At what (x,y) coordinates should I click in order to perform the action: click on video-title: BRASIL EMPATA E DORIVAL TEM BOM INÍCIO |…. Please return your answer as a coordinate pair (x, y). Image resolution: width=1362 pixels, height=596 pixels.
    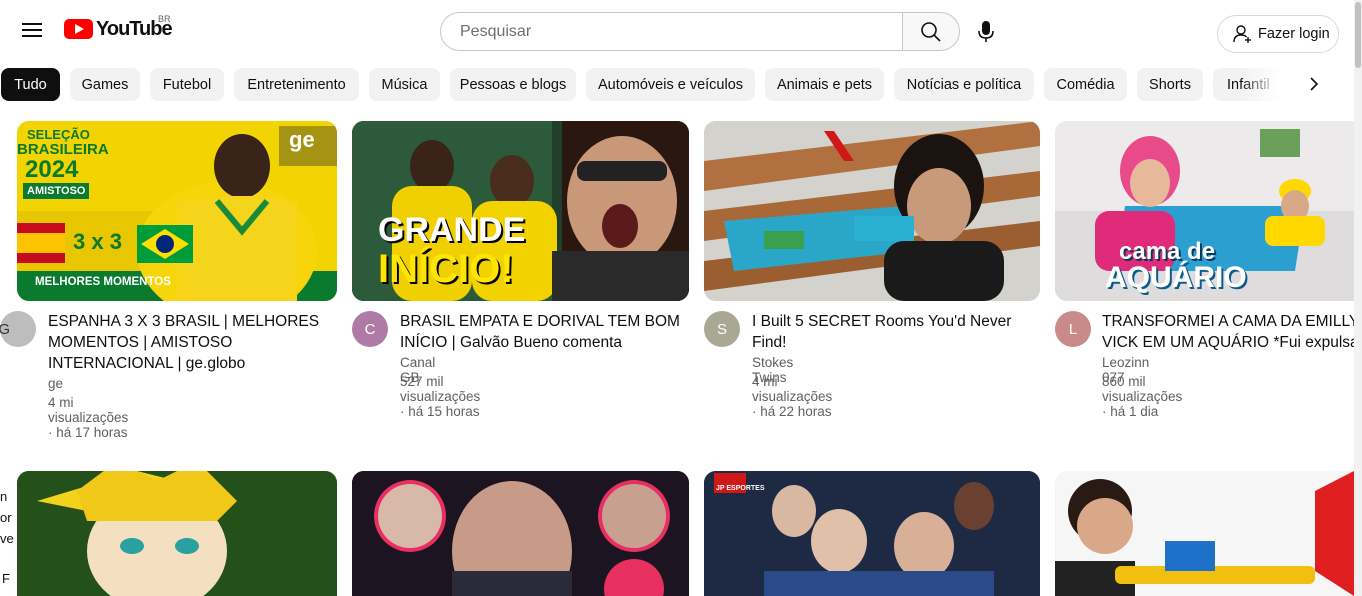
    Looking at the image, I should click on (545, 332).